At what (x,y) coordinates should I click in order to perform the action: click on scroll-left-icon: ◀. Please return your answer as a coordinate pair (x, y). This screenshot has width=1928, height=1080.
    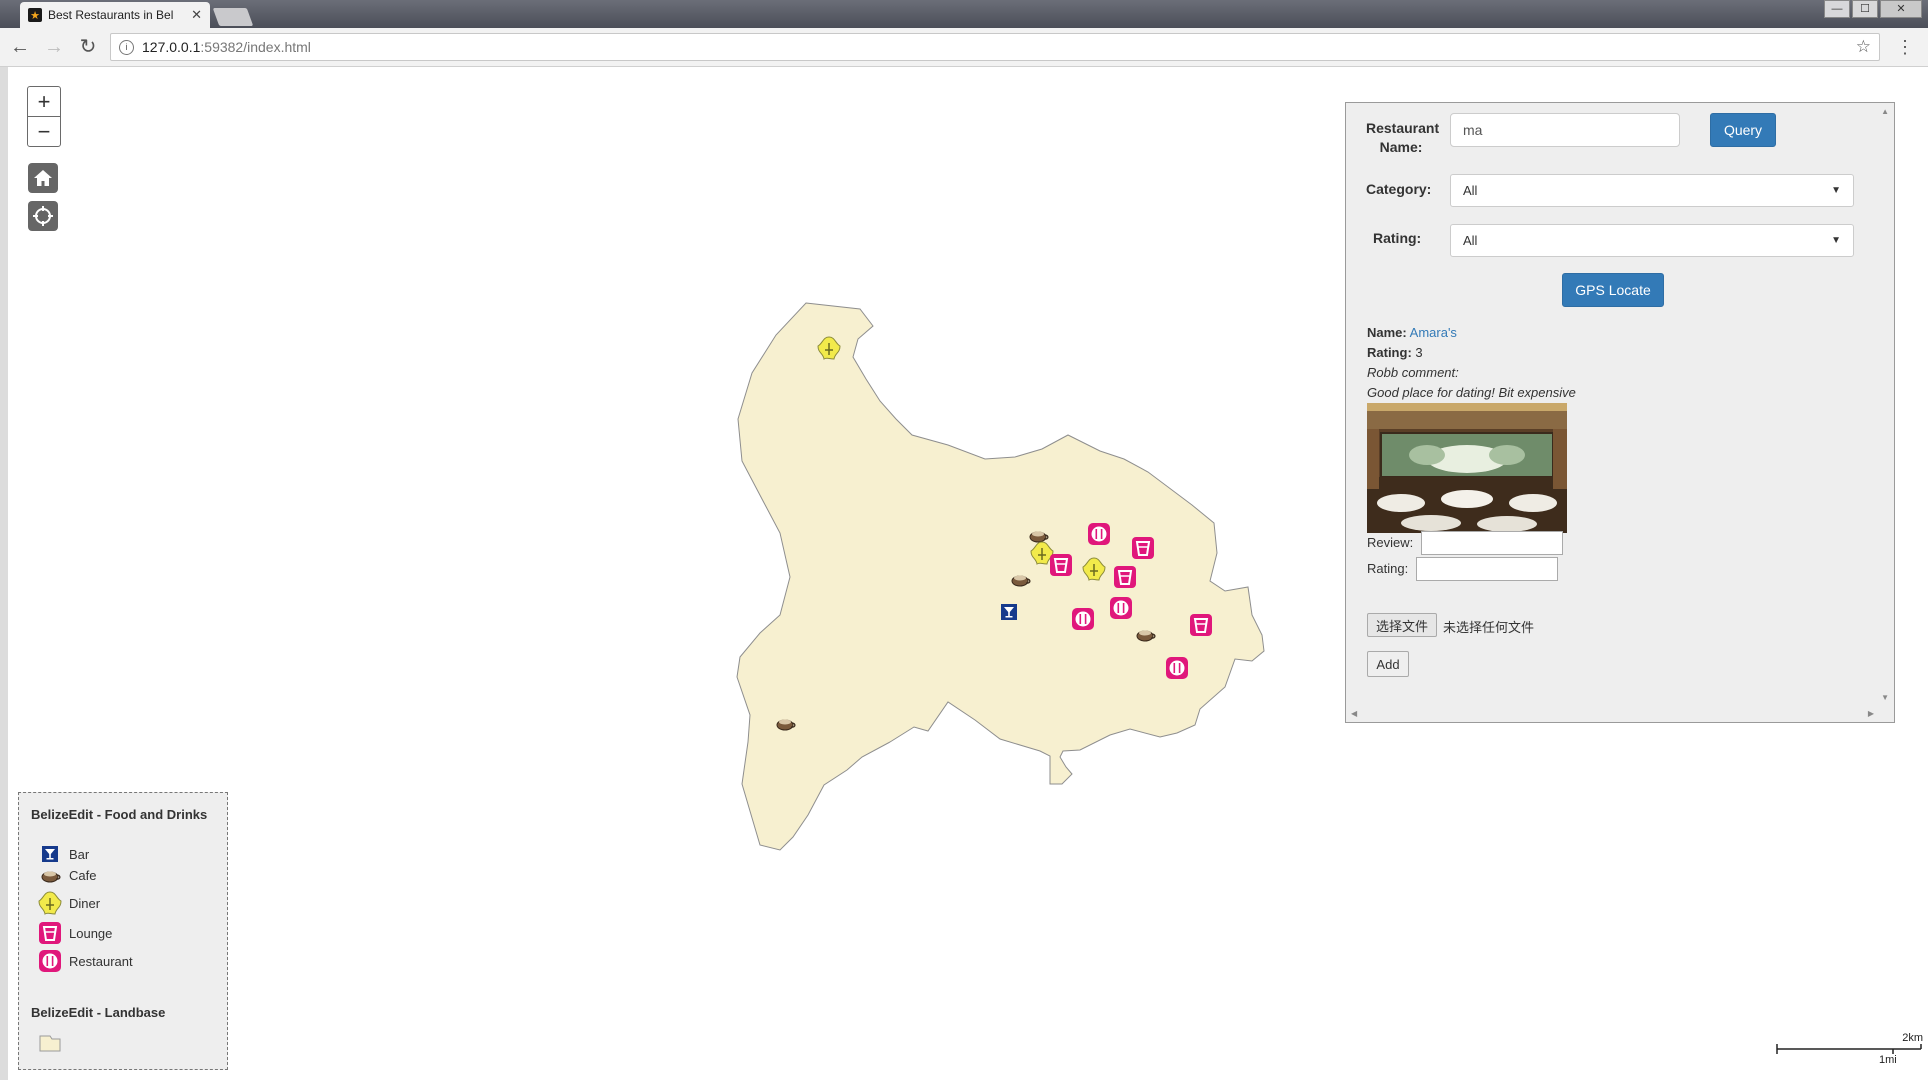
    Looking at the image, I should click on (1354, 713).